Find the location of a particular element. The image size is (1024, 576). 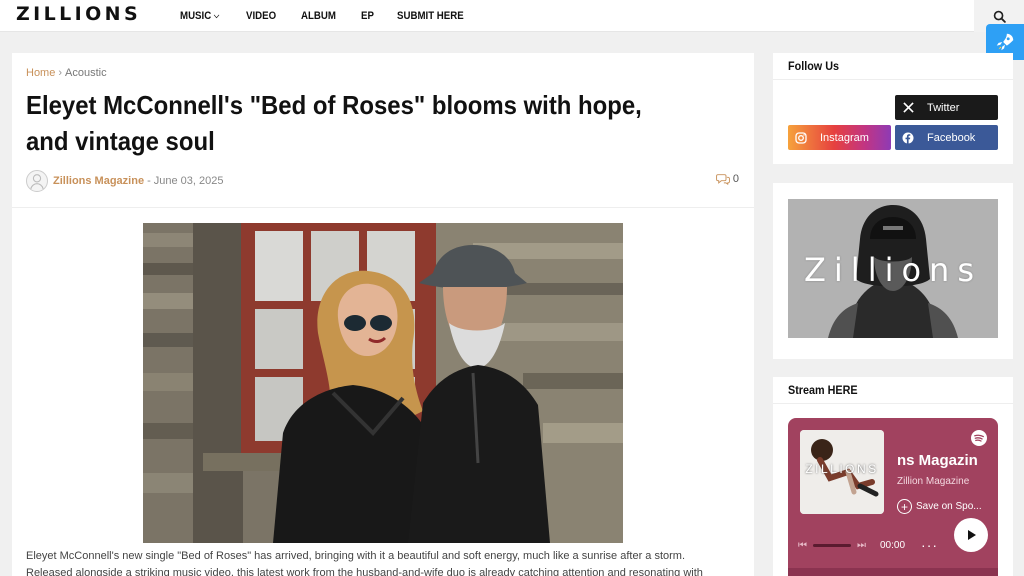

breadcrumb-home-link: Home is located at coordinates (40, 73).